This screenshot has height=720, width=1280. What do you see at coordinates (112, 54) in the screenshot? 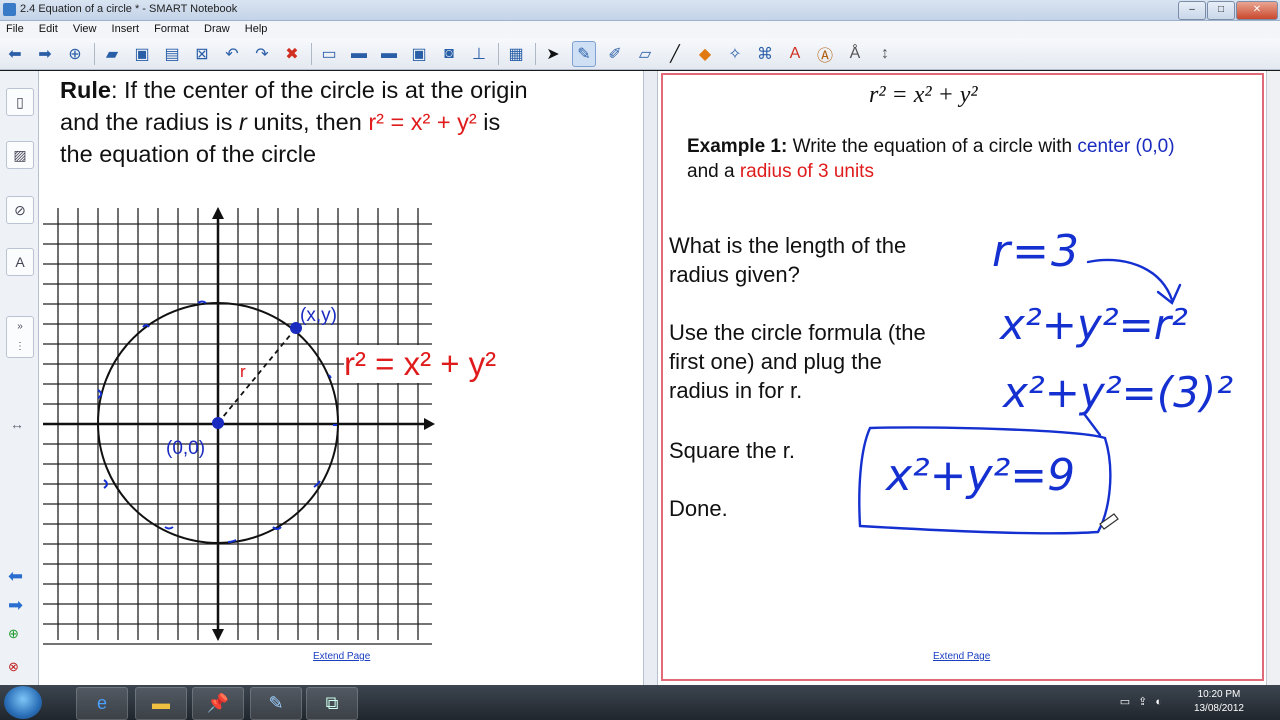
I see `open-folder-icon: ▰` at bounding box center [112, 54].